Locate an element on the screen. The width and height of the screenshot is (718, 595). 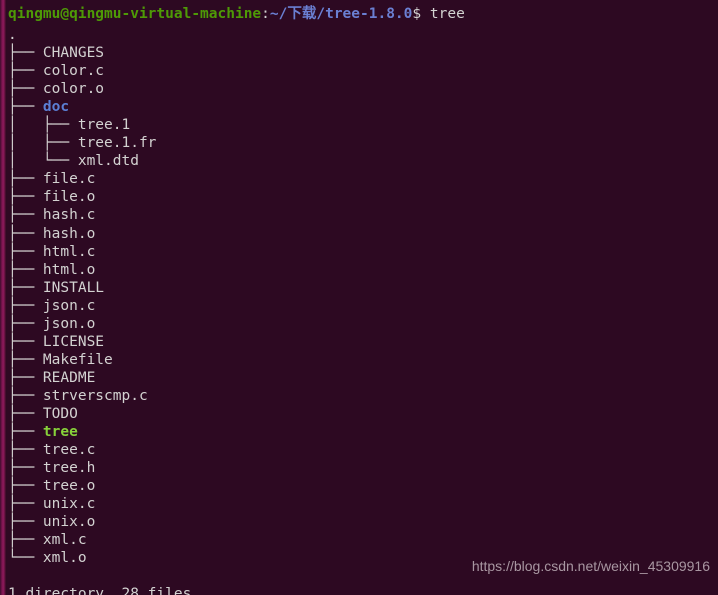
tree-entry-row: ├── tree.h is located at coordinates (363, 468).